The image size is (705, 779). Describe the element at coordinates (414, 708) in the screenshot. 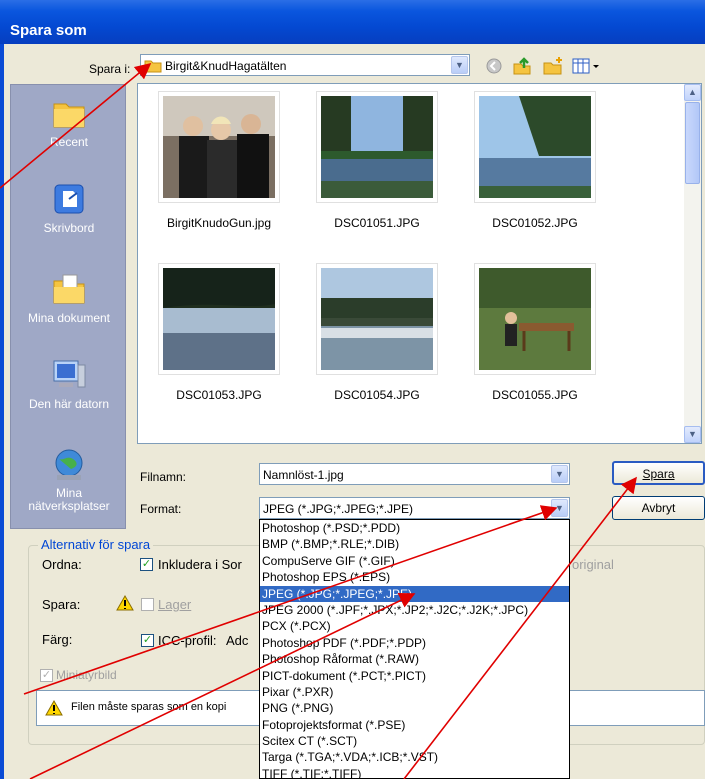

I see `format-option: PNG (*.PNG)` at that location.